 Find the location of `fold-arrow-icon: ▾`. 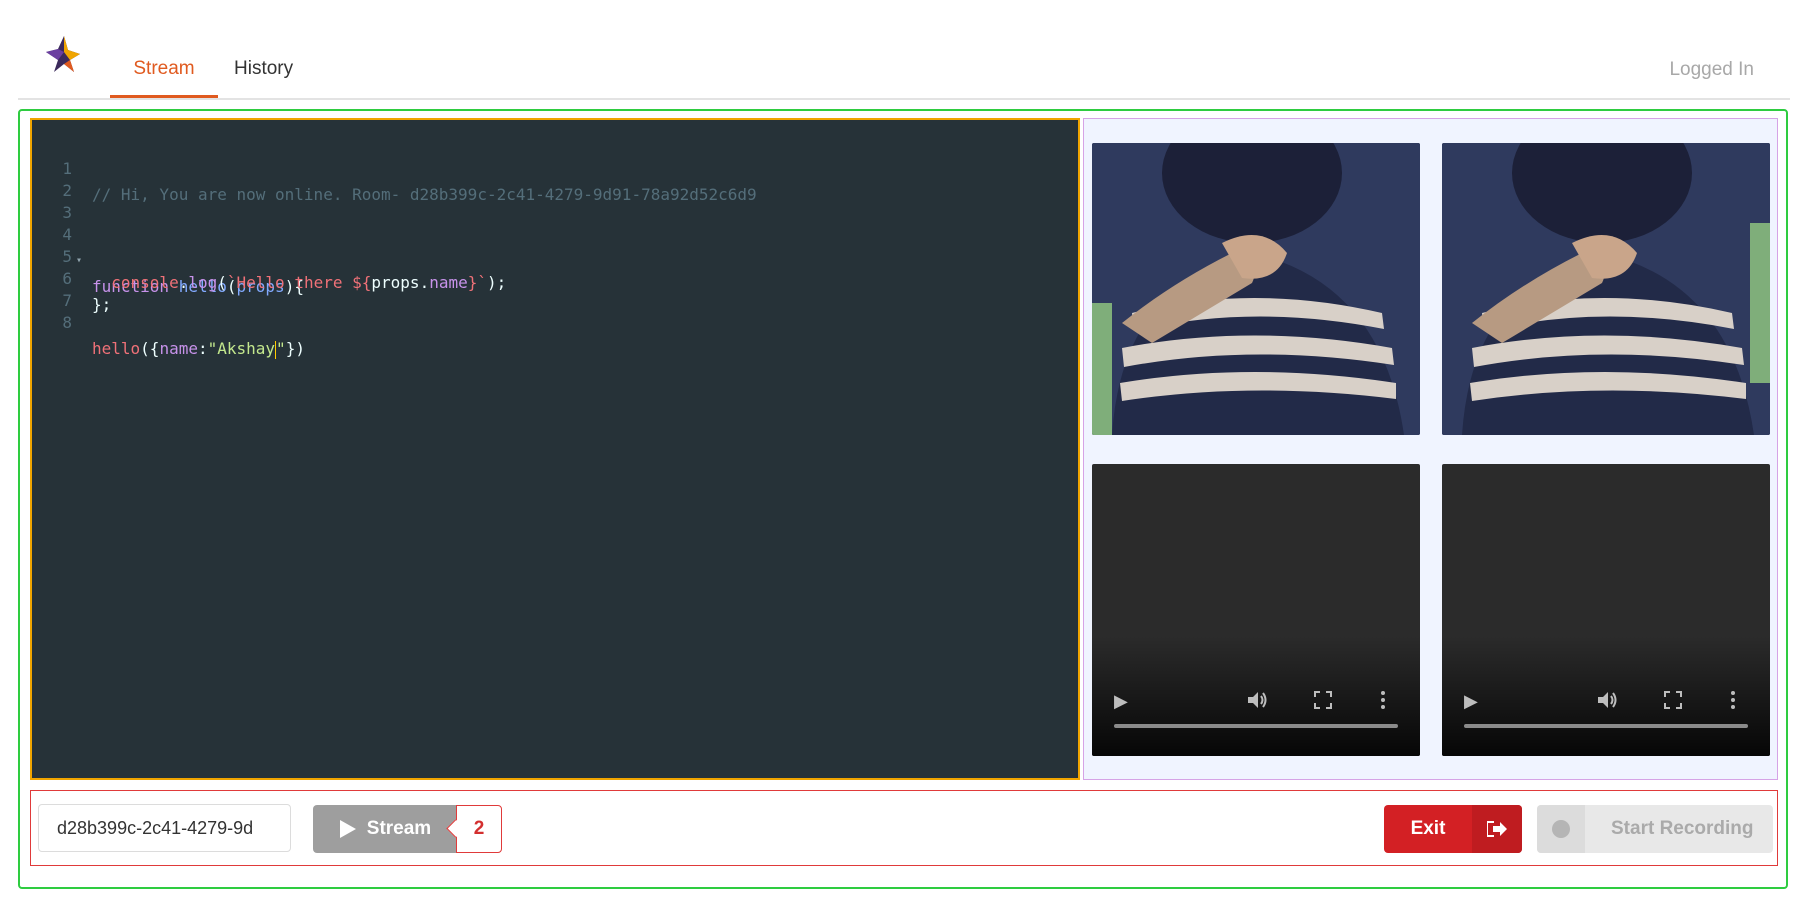

fold-arrow-icon: ▾ is located at coordinates (79, 261).